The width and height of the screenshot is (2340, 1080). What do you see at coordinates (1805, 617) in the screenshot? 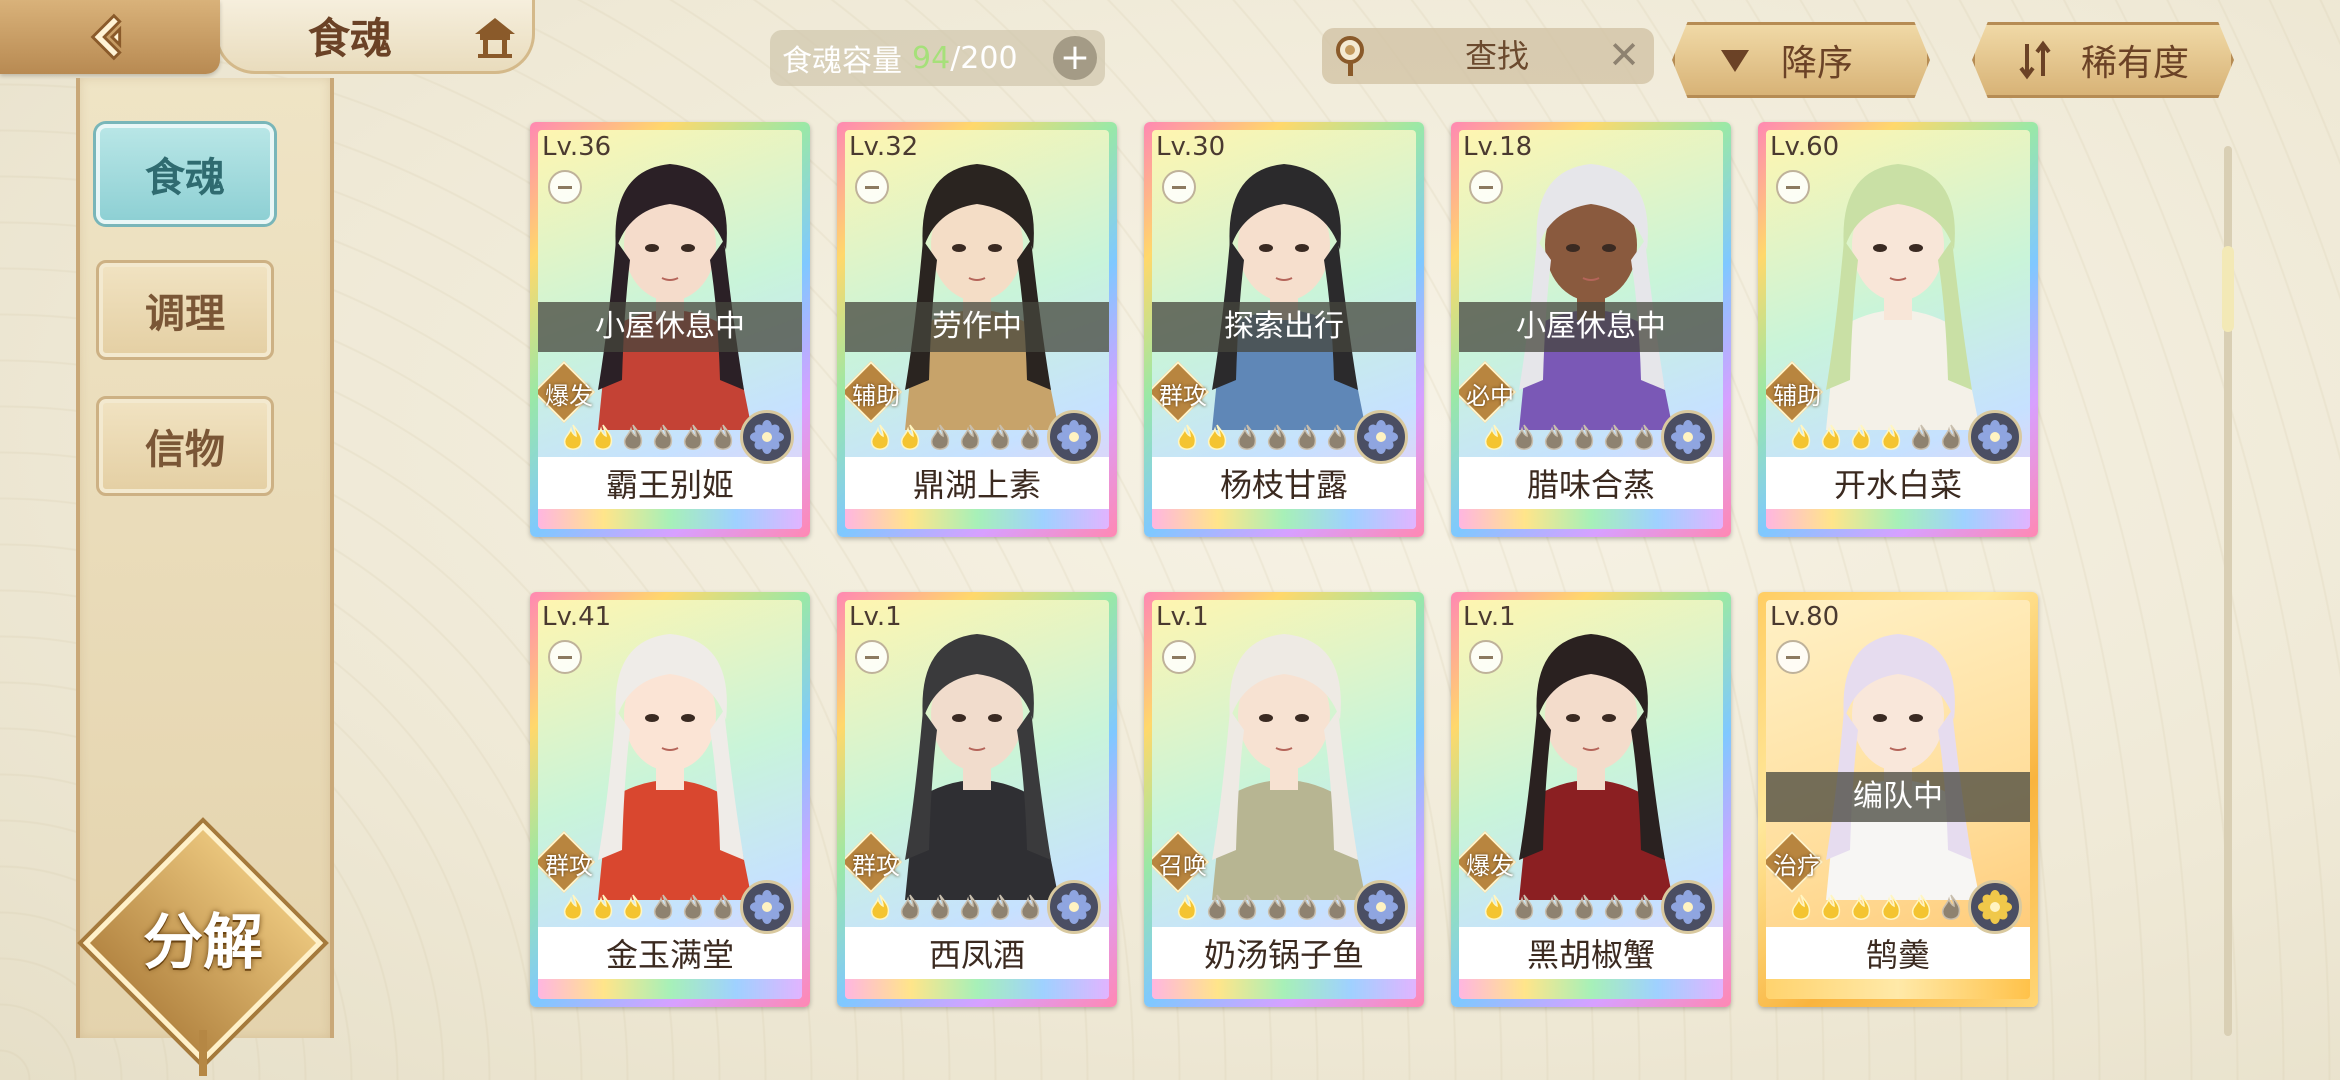
I see `level-label: Lv.80` at bounding box center [1805, 617].